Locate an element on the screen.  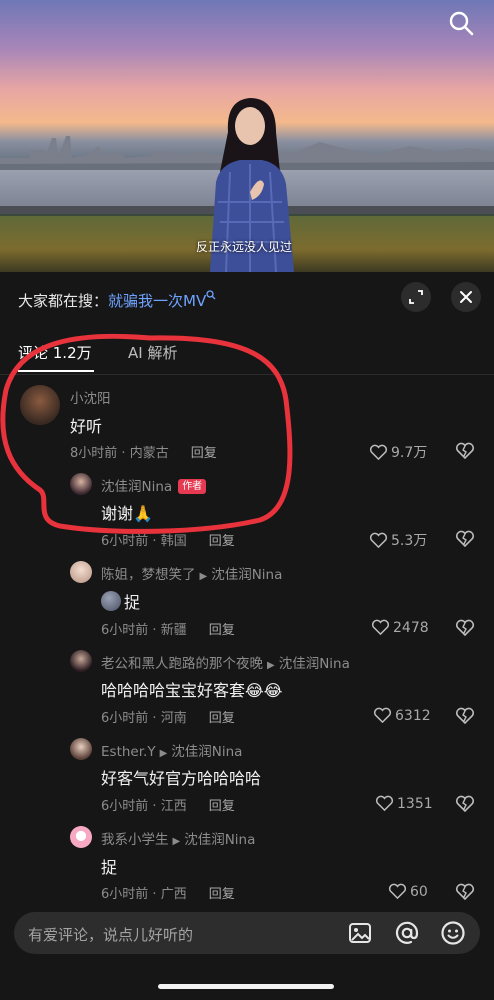
author-badge: 作者 is located at coordinates (192, 486).